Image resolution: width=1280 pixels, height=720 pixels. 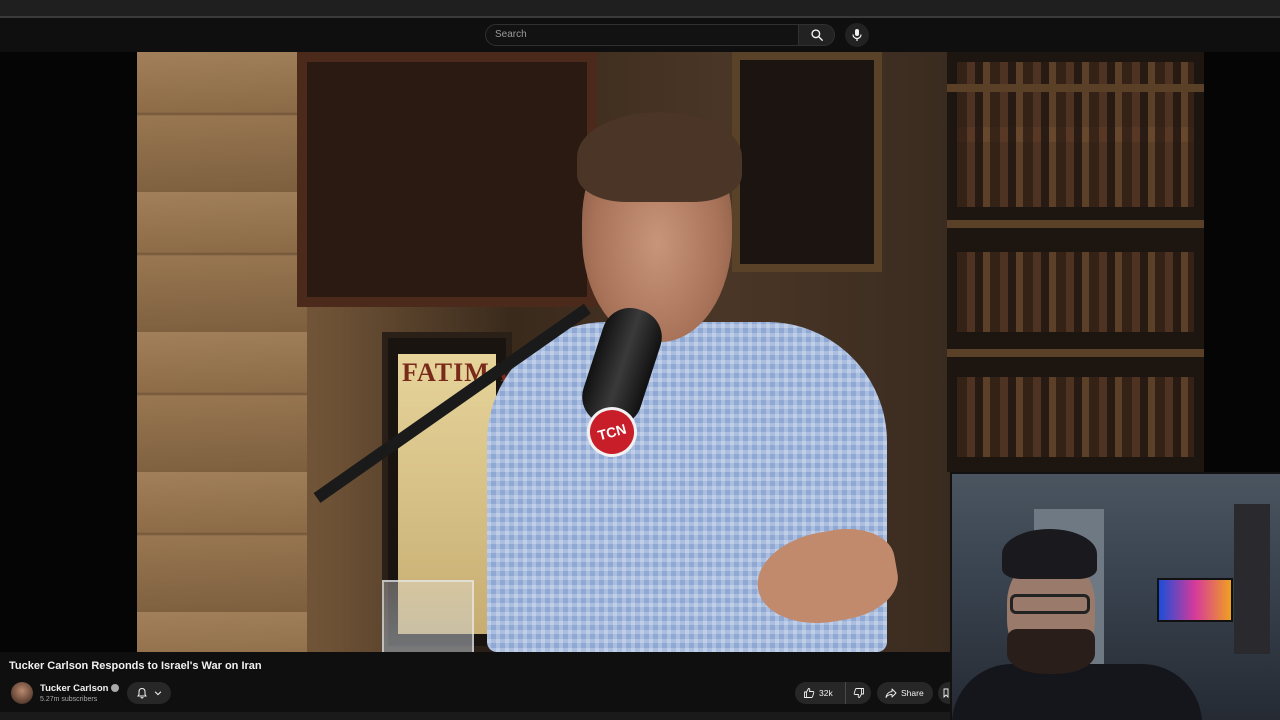 What do you see at coordinates (1077, 692) in the screenshot?
I see `streamer-body` at bounding box center [1077, 692].